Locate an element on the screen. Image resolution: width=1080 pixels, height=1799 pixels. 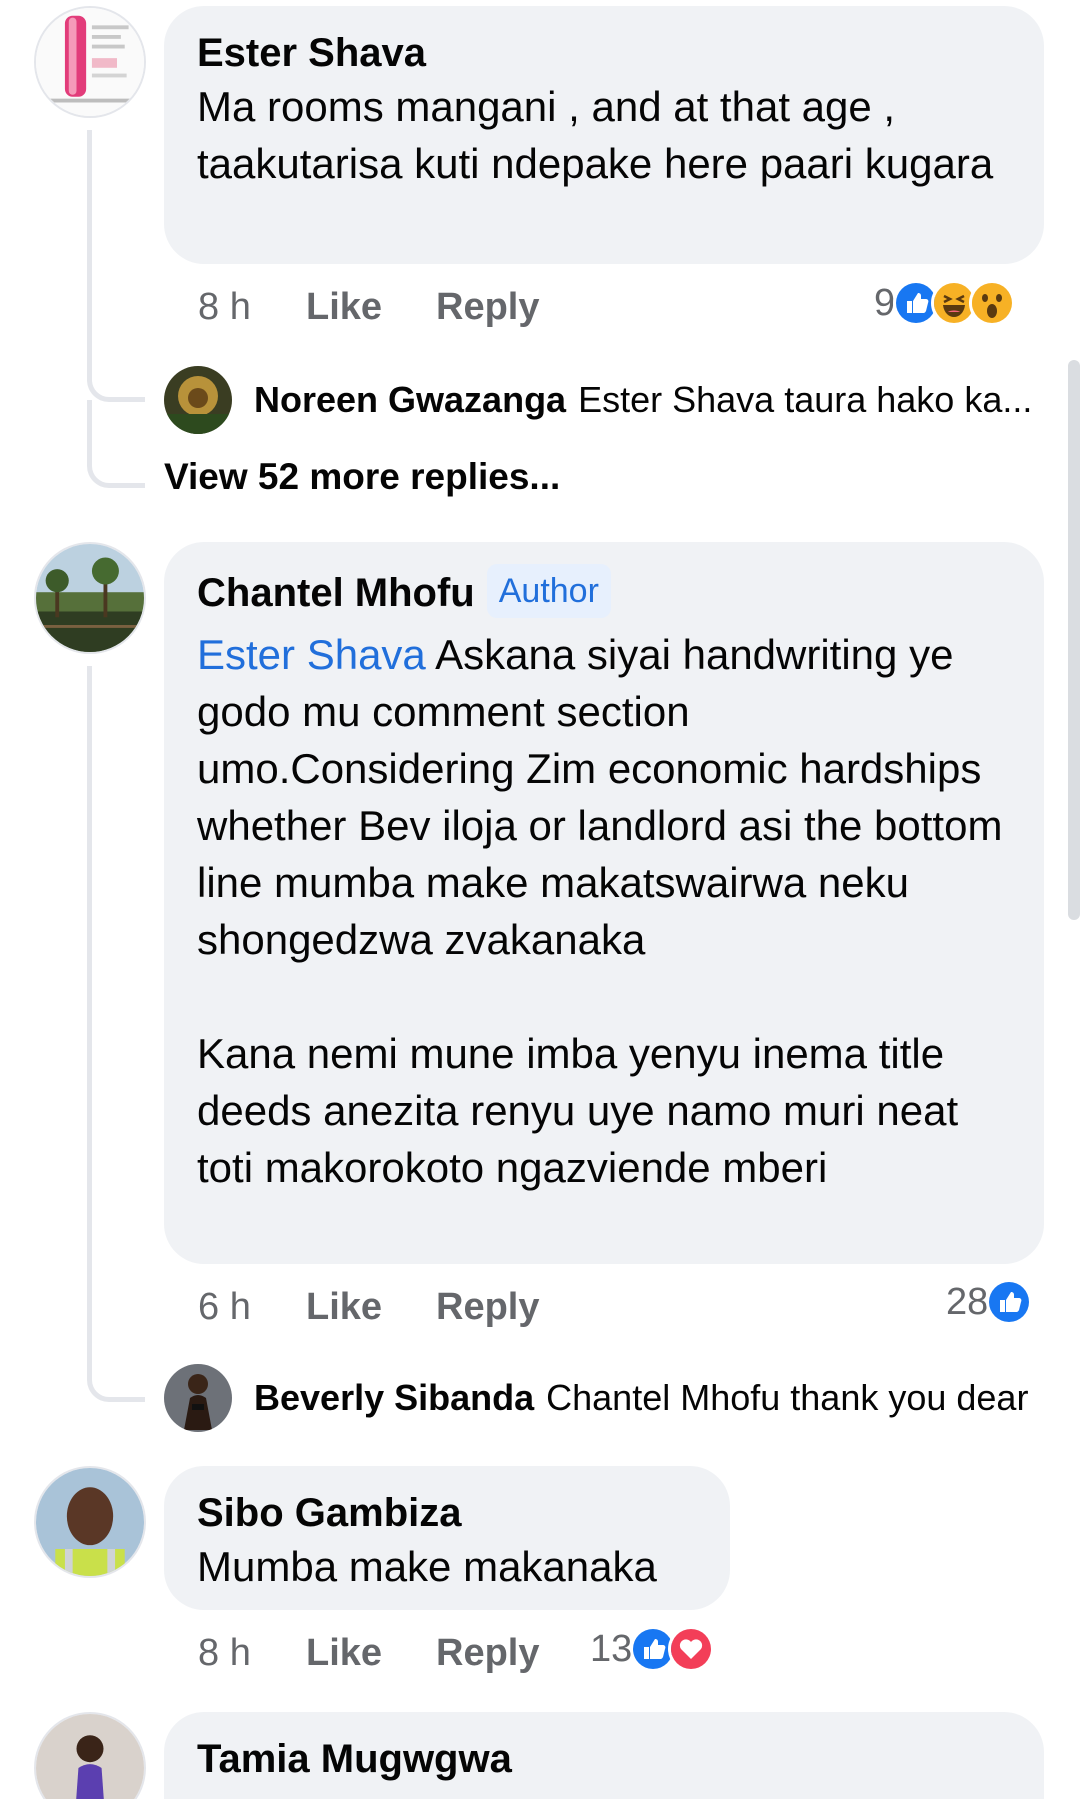
avatar-ester-shava is located at coordinates (90, 62).